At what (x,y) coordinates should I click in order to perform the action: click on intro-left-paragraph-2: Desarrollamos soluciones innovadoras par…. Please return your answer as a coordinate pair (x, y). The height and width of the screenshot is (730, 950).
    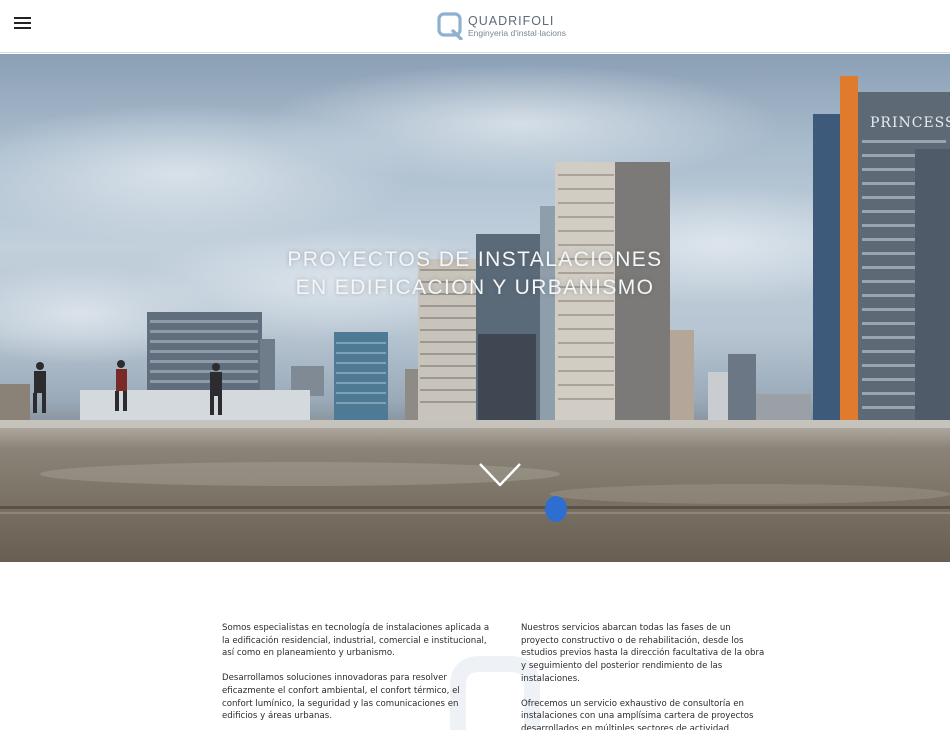
    Looking at the image, I should click on (341, 697).